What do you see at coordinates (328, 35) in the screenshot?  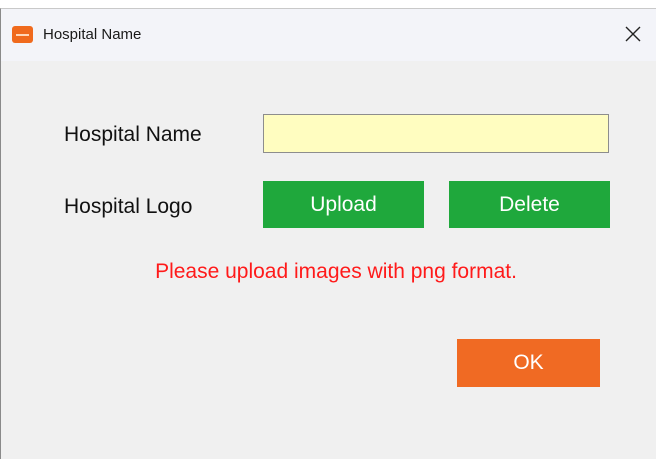 I see `title-bar: Hospital Name` at bounding box center [328, 35].